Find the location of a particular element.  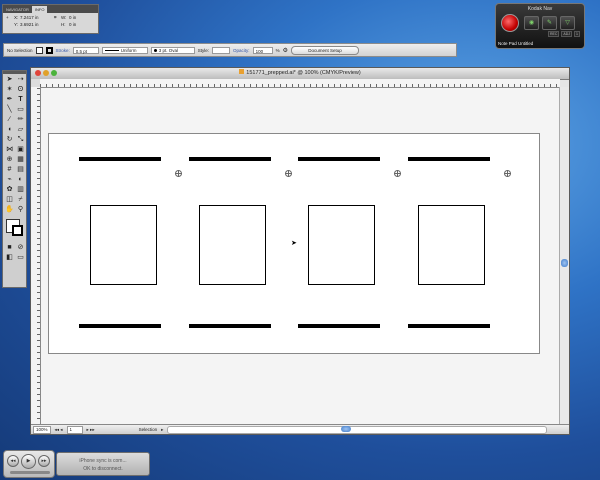

symbol-sprayer-tool-icon: ✿ is located at coordinates (9, 190).